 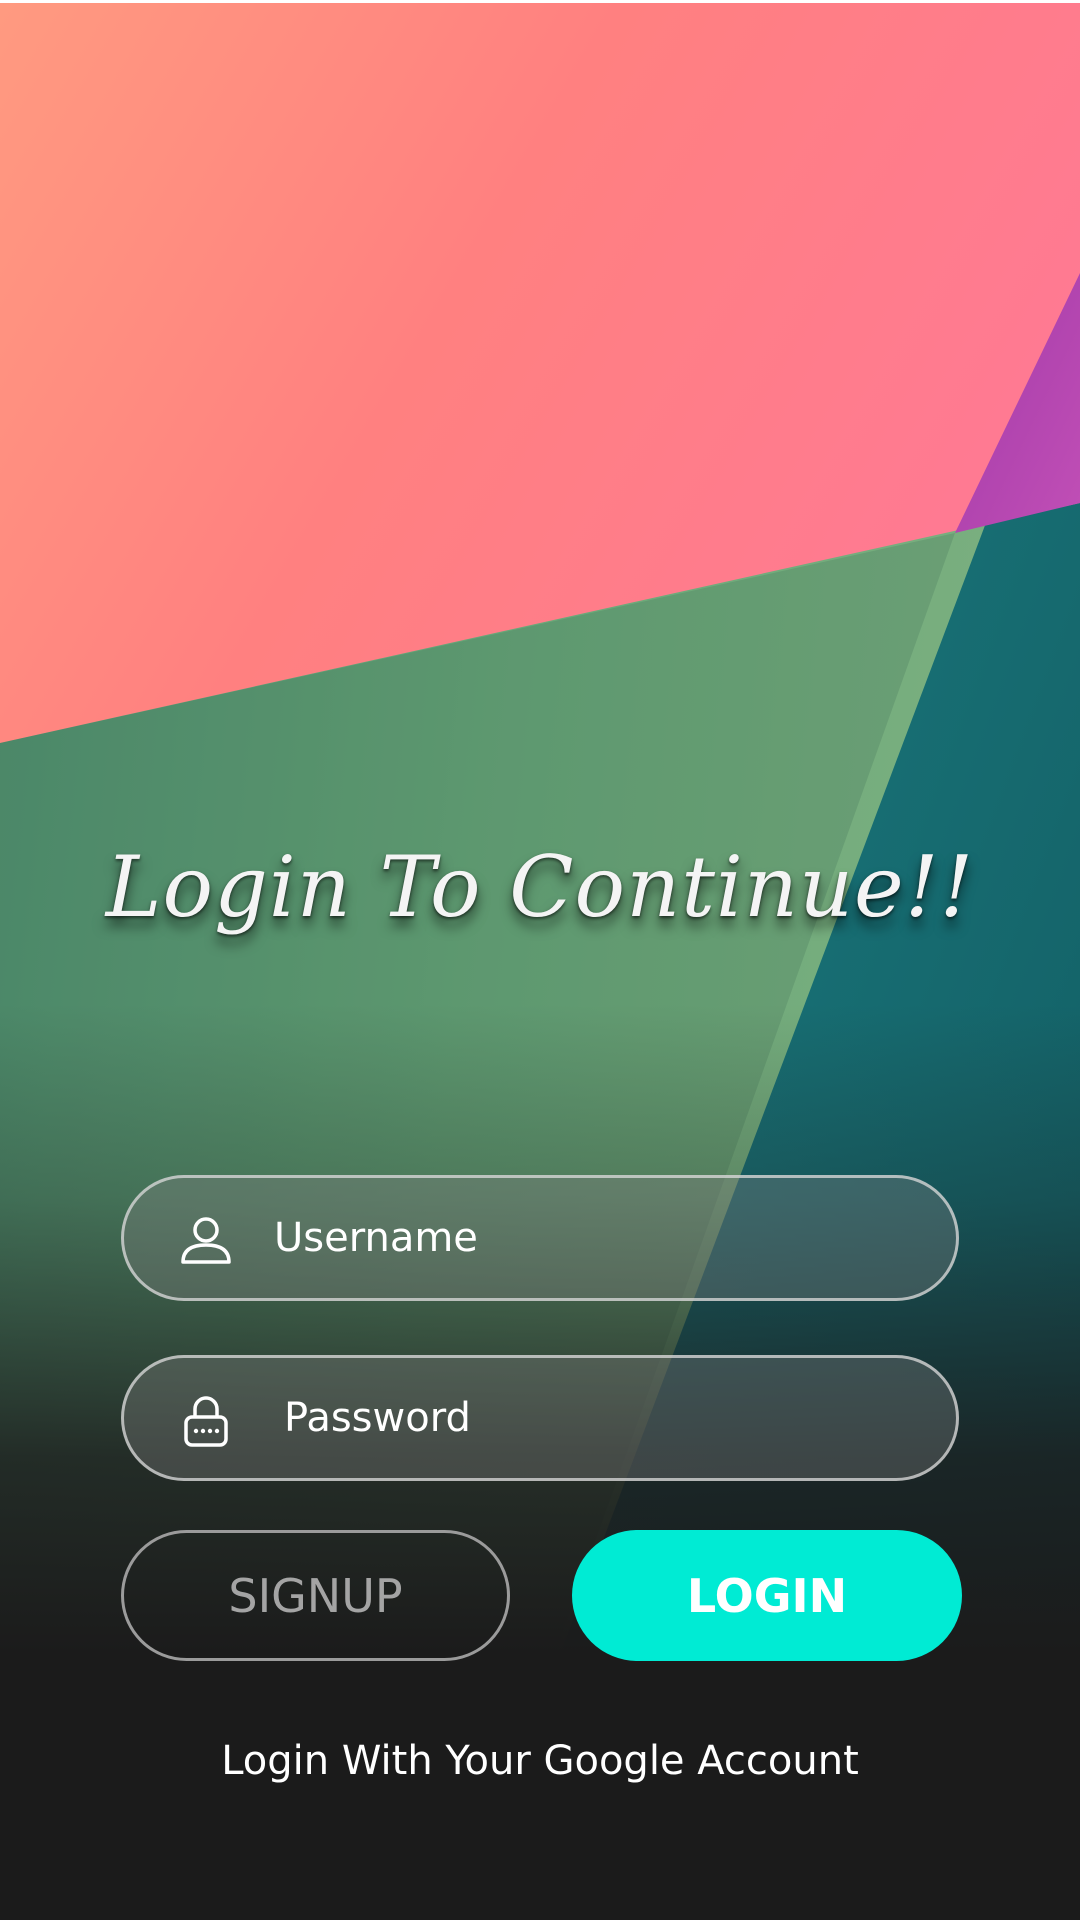 What do you see at coordinates (540, 1761) in the screenshot?
I see `google-login-link: Login With Your Google Account` at bounding box center [540, 1761].